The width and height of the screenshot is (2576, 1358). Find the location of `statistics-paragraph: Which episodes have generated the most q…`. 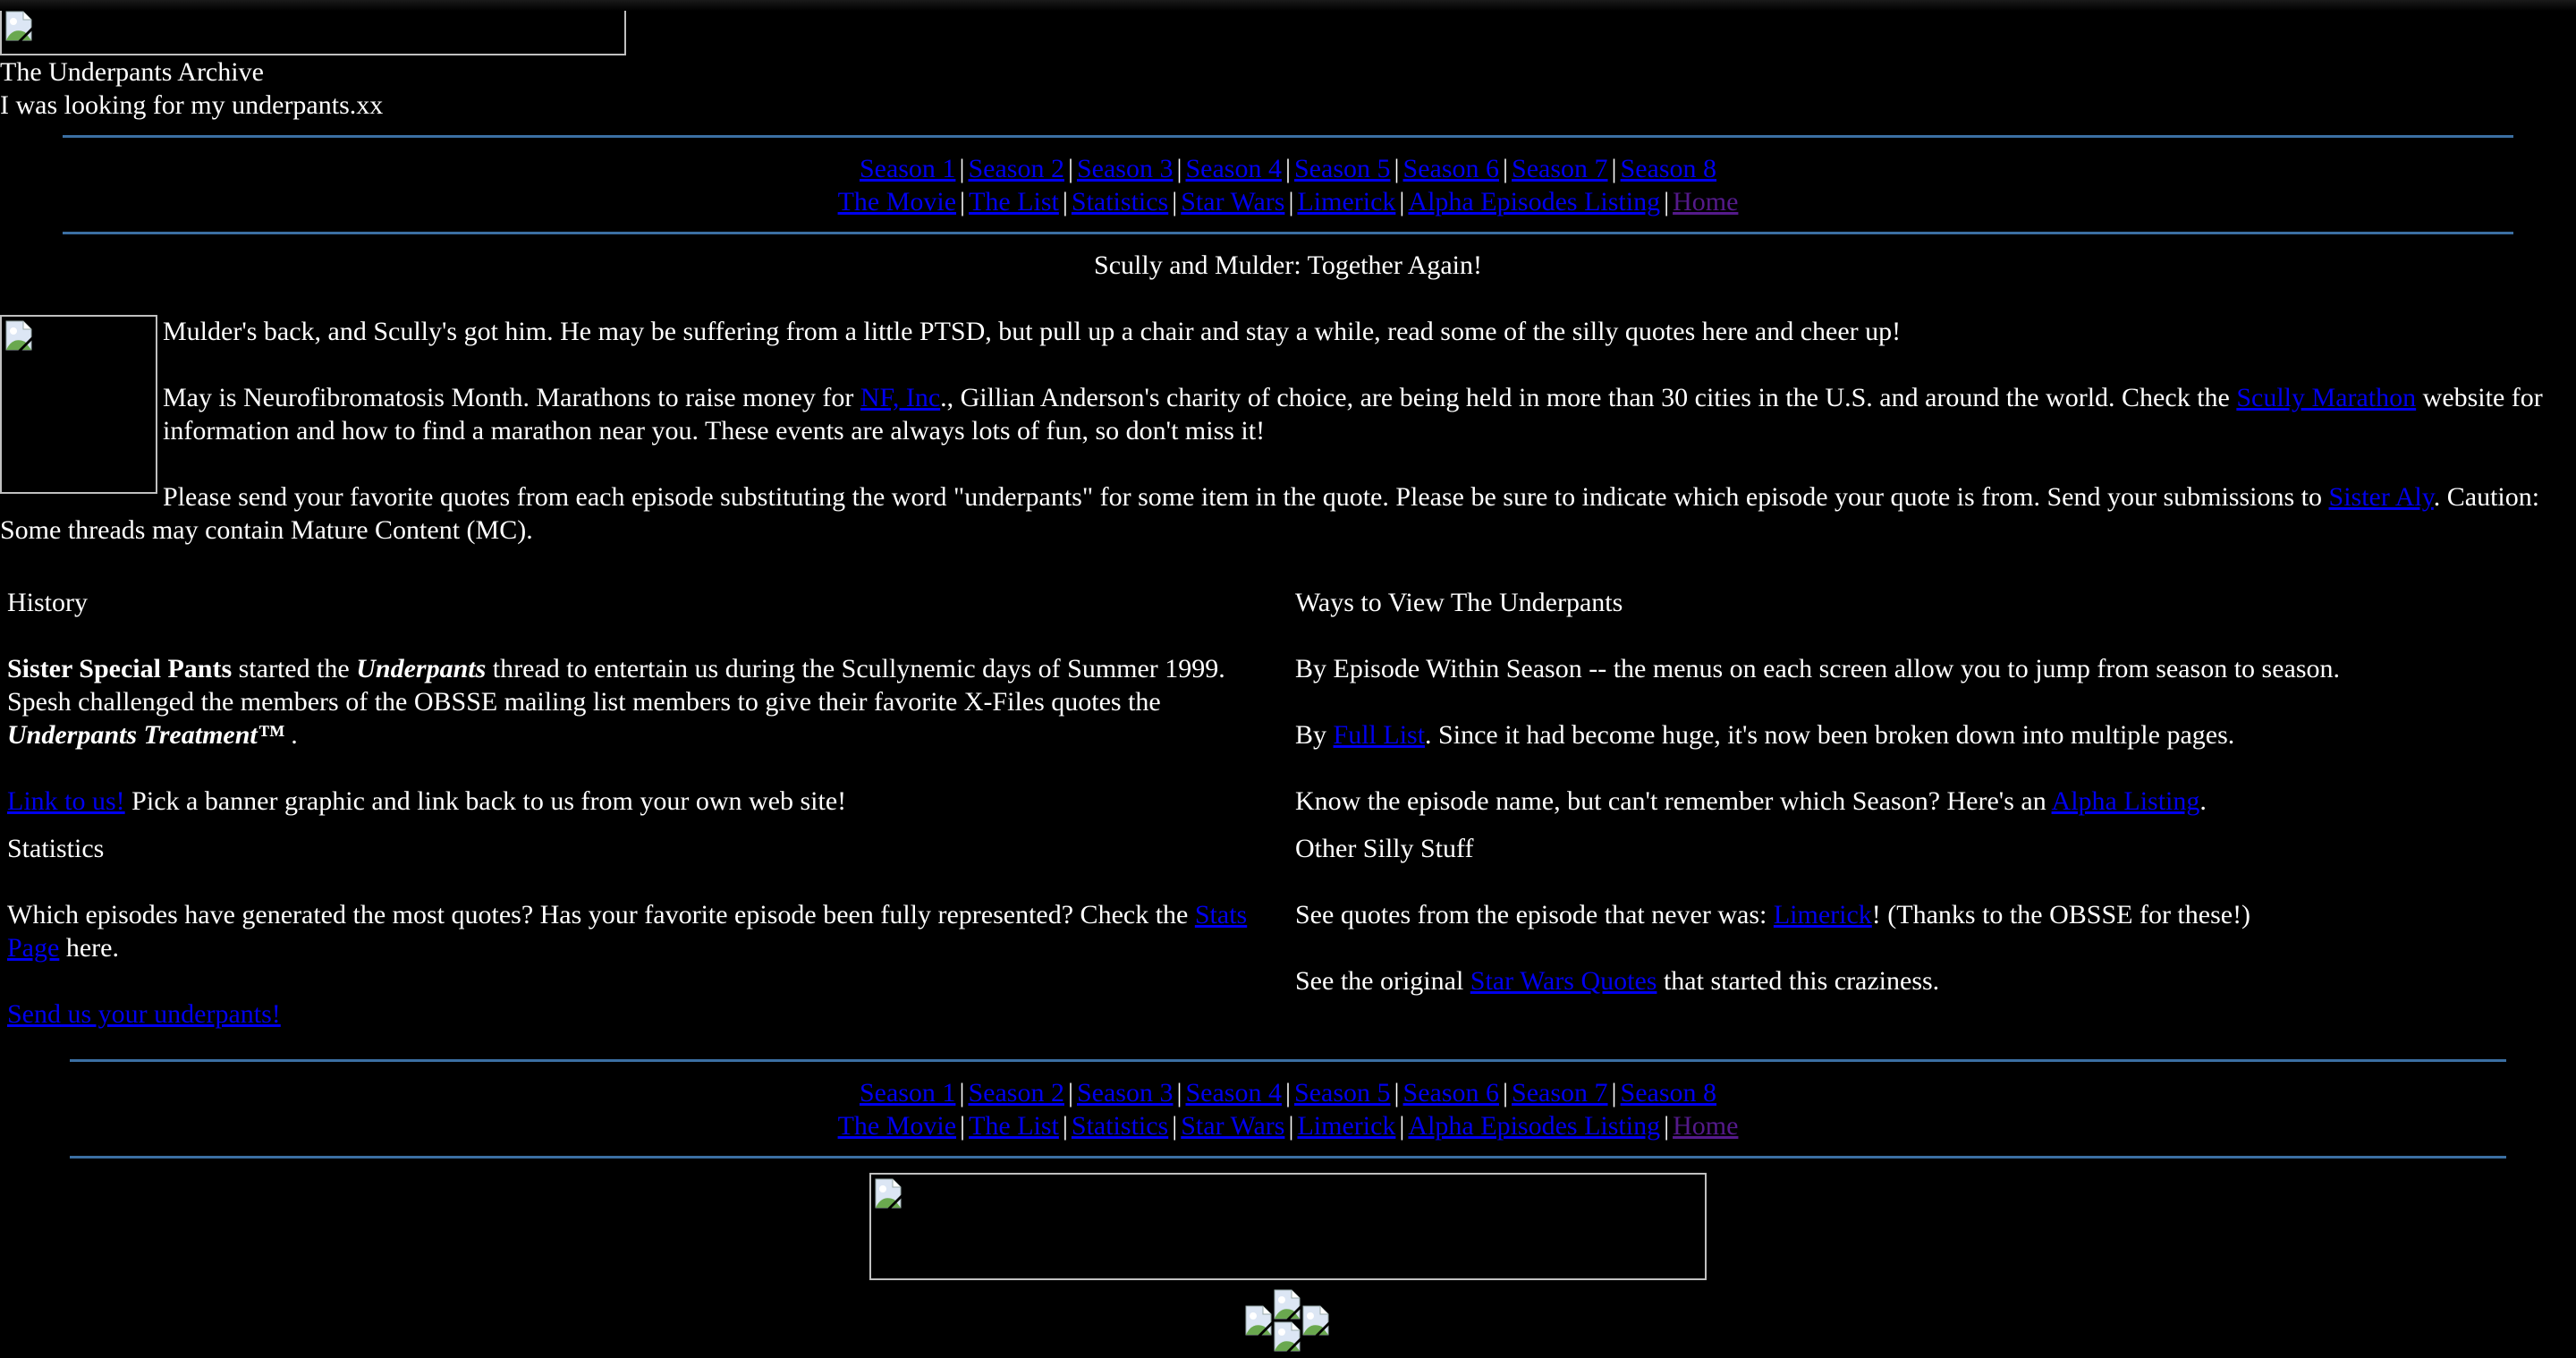

statistics-paragraph: Which episodes have generated the most q… is located at coordinates (637, 931).